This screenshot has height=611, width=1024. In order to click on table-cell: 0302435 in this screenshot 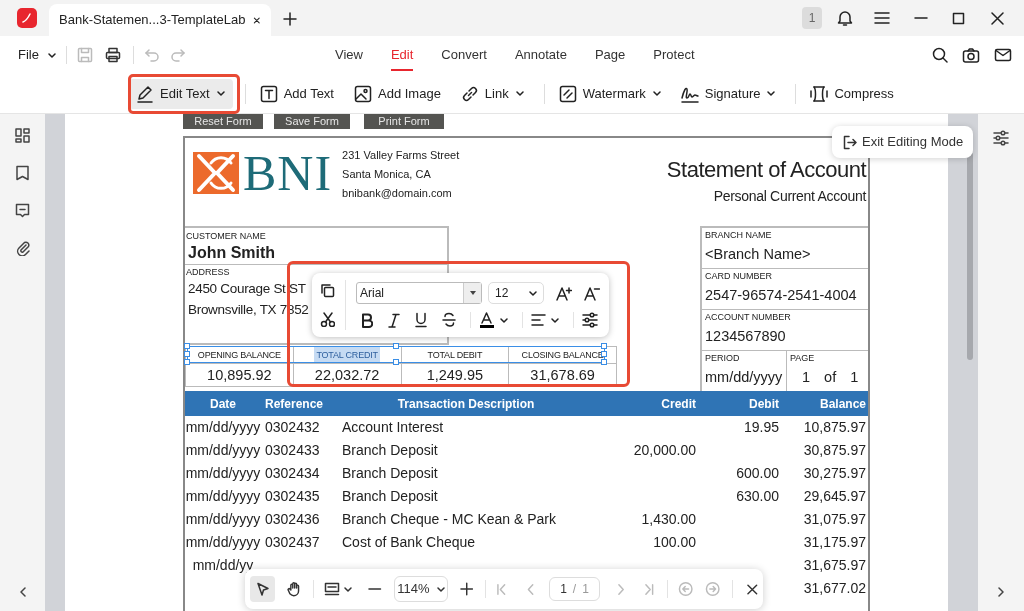, I will do `click(292, 496)`.